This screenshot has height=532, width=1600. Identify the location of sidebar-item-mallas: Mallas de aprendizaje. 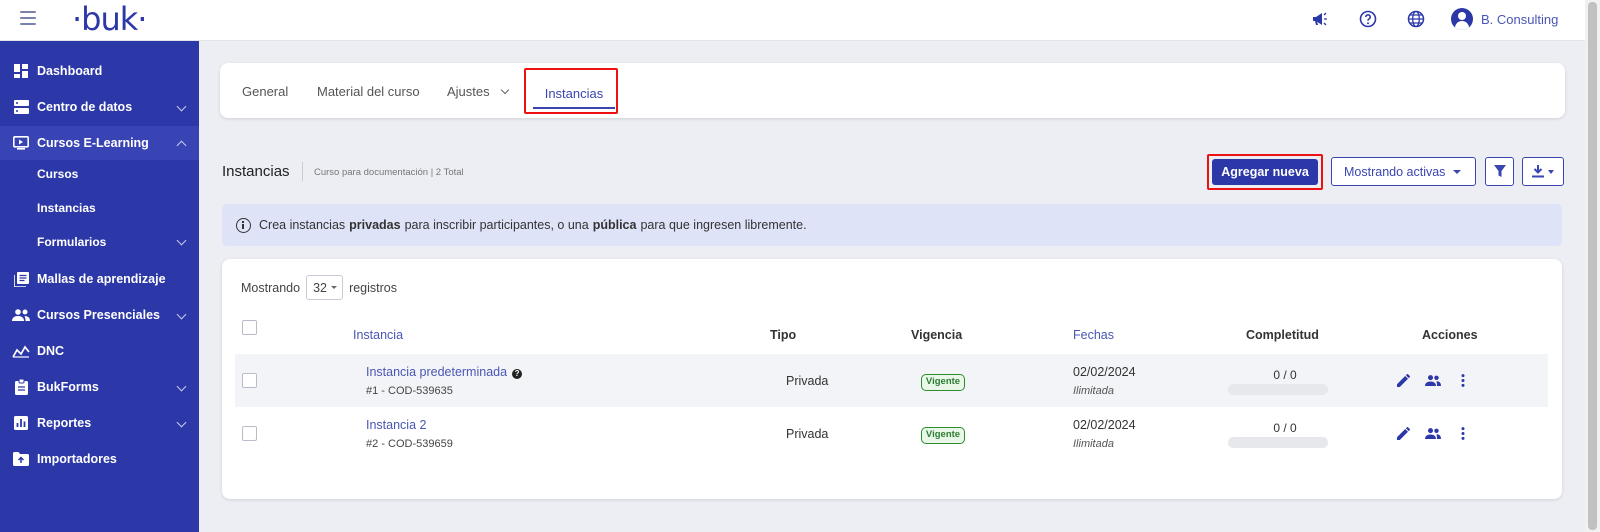
(99, 279).